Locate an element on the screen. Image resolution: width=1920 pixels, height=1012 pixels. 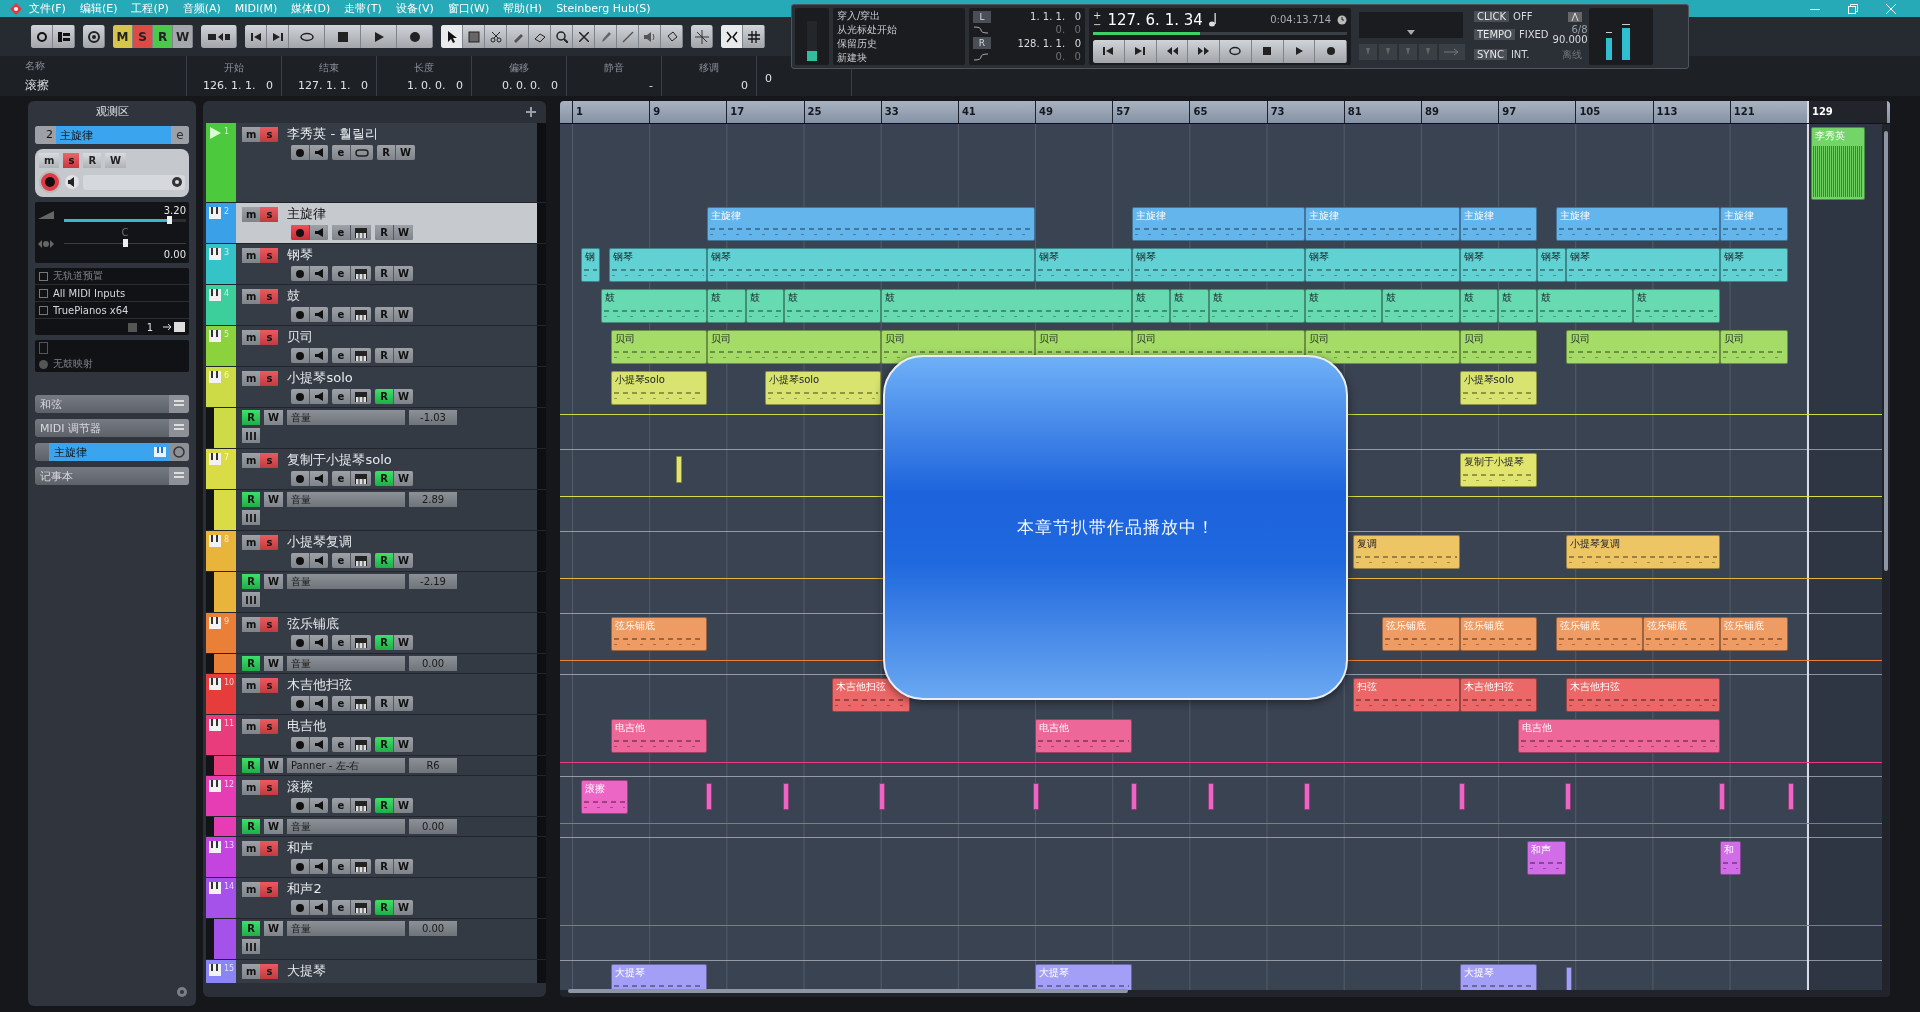
automation-lane-header: R W 音量 0.00 is located at coordinates (376, 827).